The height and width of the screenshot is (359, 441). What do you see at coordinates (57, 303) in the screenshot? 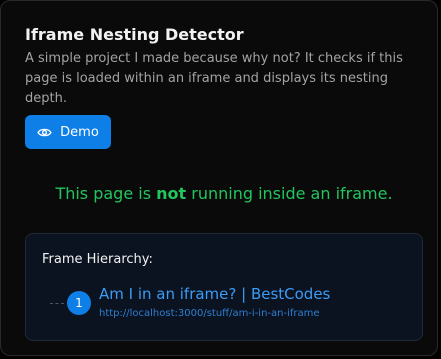
I see `tree-connector` at bounding box center [57, 303].